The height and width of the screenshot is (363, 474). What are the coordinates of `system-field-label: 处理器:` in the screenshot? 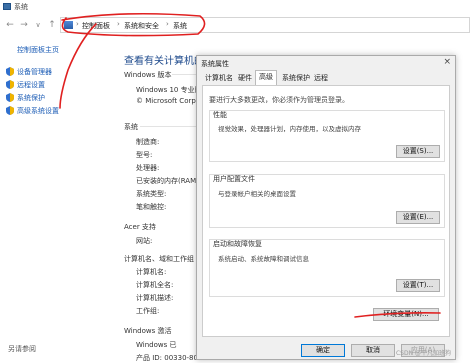 It's located at (148, 168).